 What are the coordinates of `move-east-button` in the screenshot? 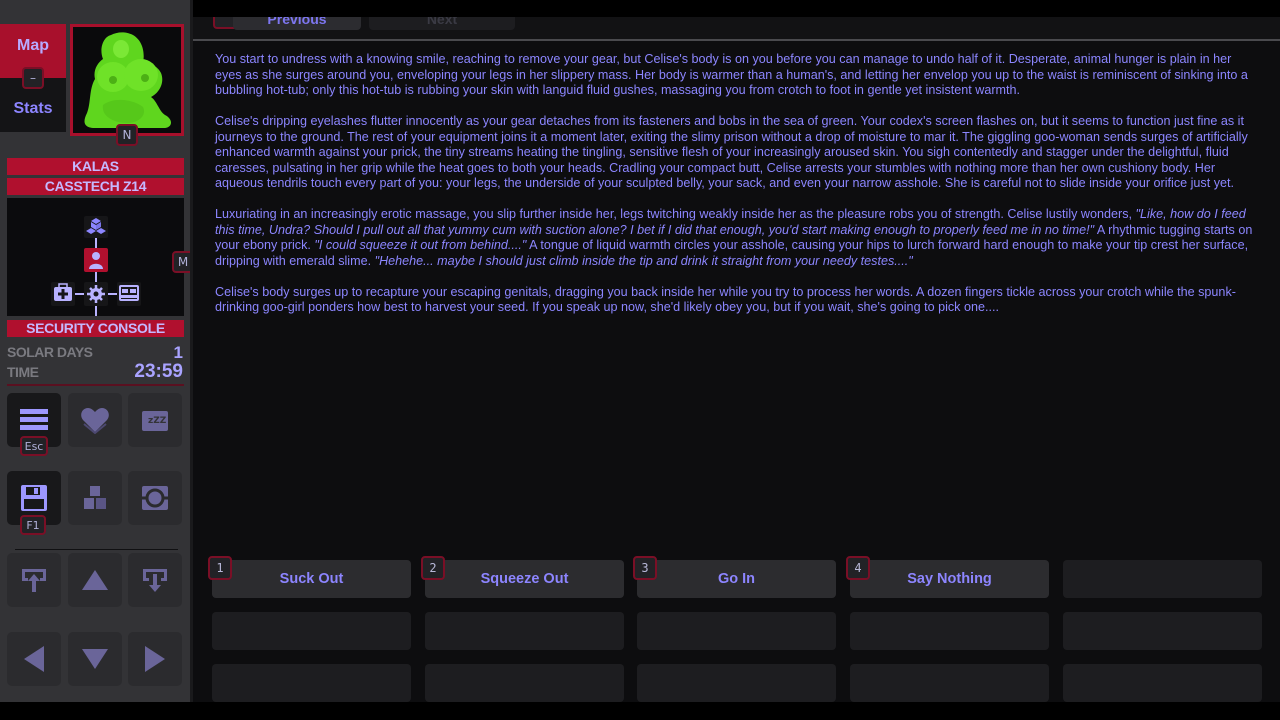 It's located at (155, 659).